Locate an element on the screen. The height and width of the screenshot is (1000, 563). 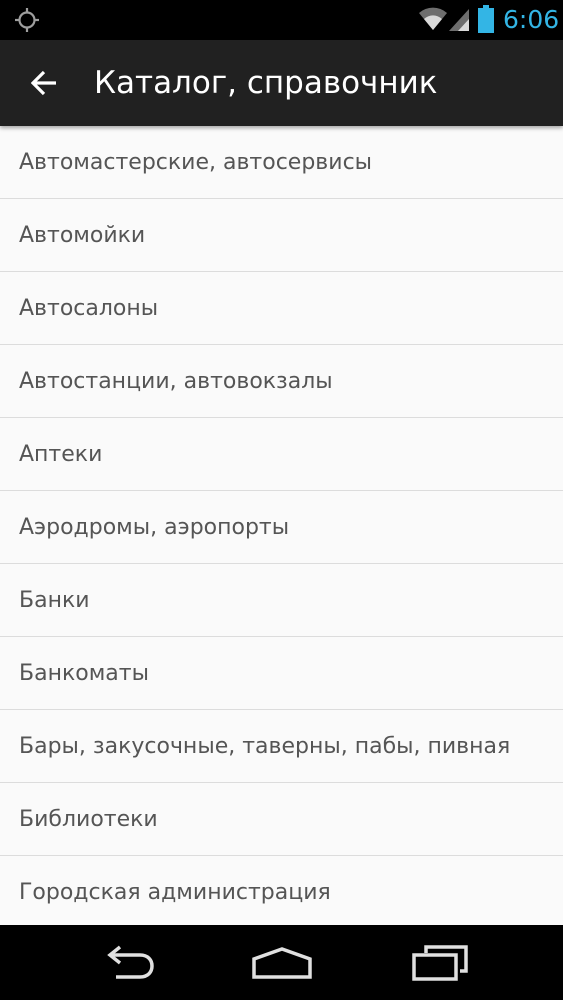
list-item-label: Аптеки is located at coordinates (61, 454).